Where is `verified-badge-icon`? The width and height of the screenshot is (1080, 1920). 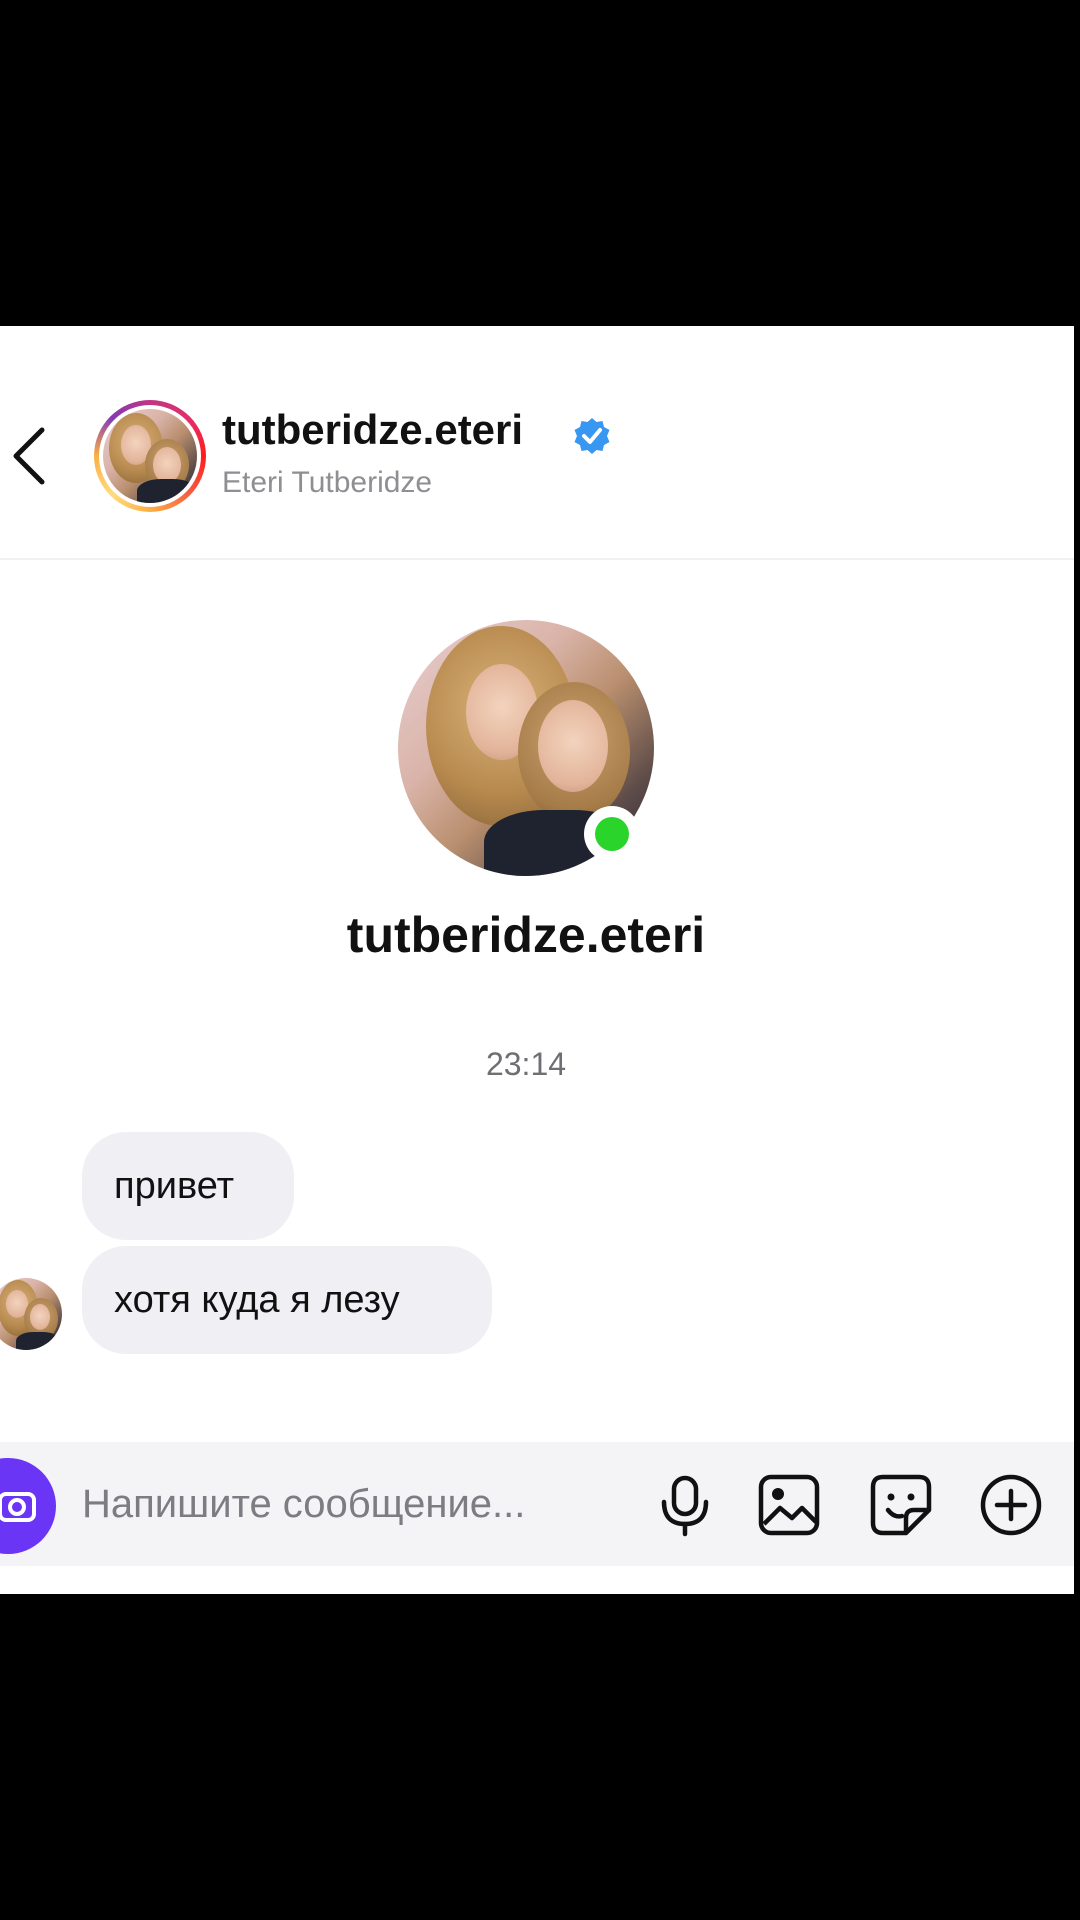 verified-badge-icon is located at coordinates (592, 436).